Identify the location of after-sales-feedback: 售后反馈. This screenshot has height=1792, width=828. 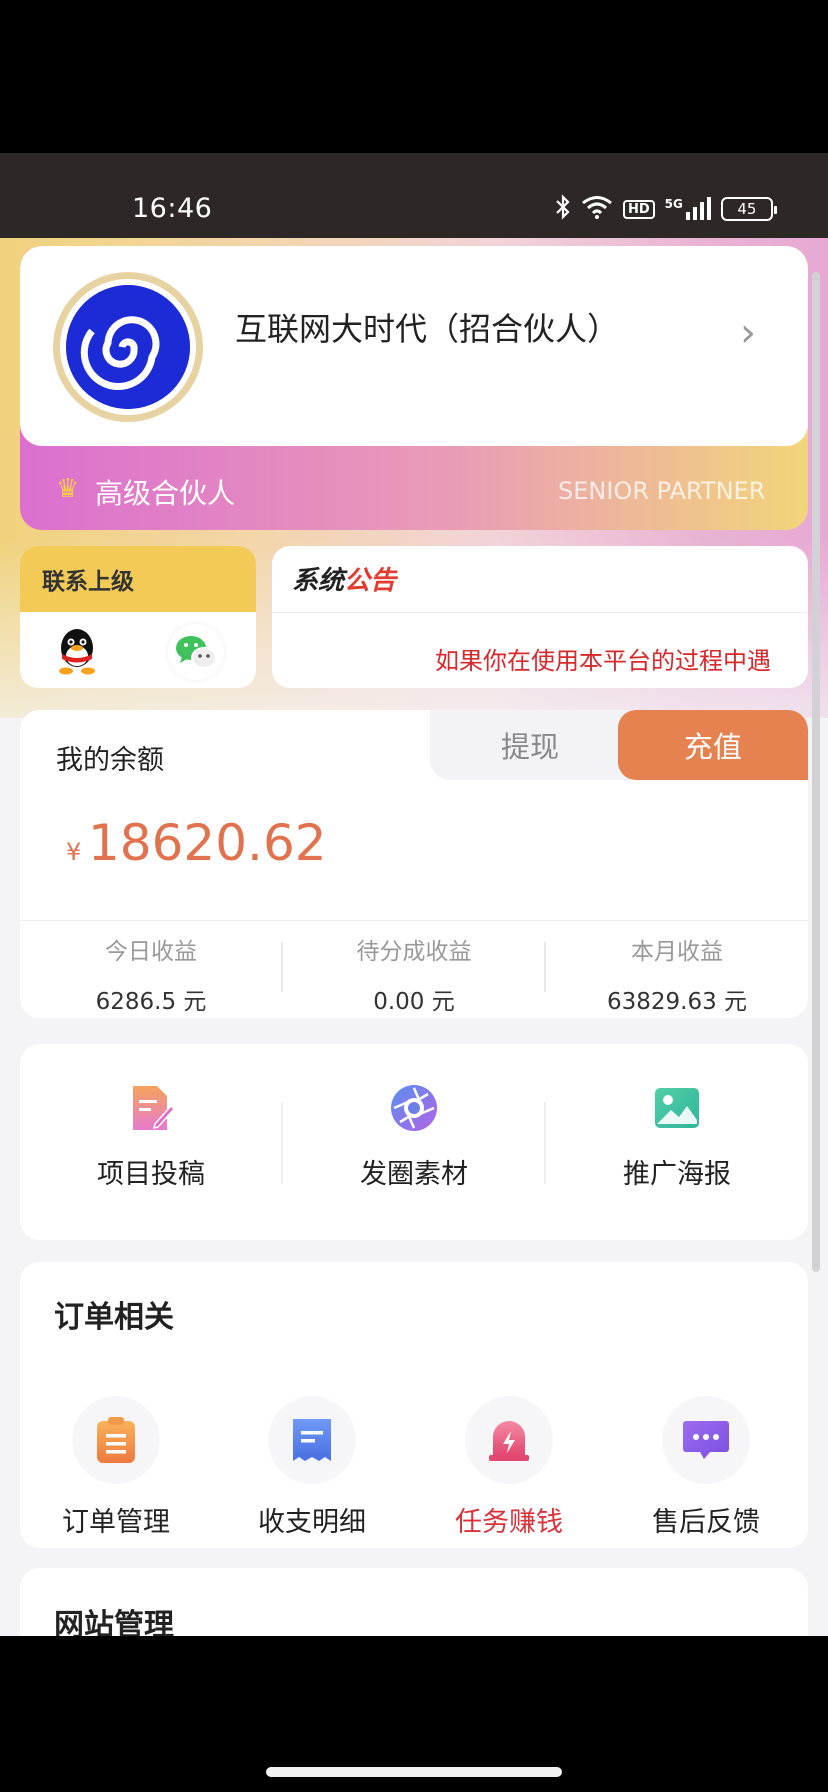
(706, 1467).